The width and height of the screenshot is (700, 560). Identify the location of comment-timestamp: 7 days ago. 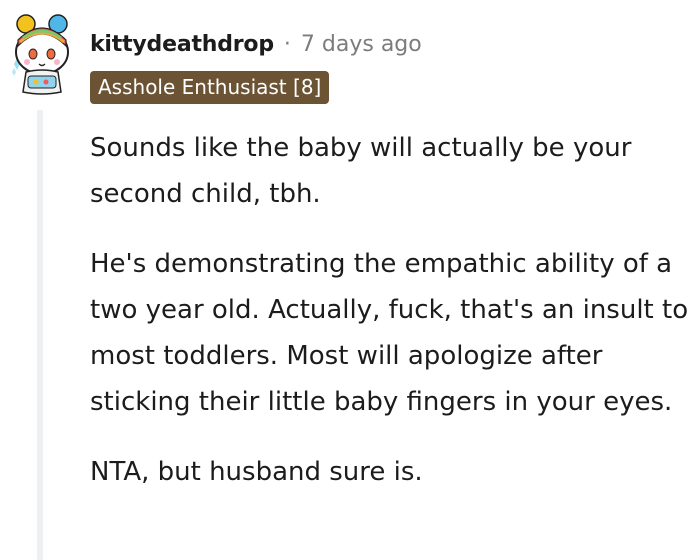
(361, 44).